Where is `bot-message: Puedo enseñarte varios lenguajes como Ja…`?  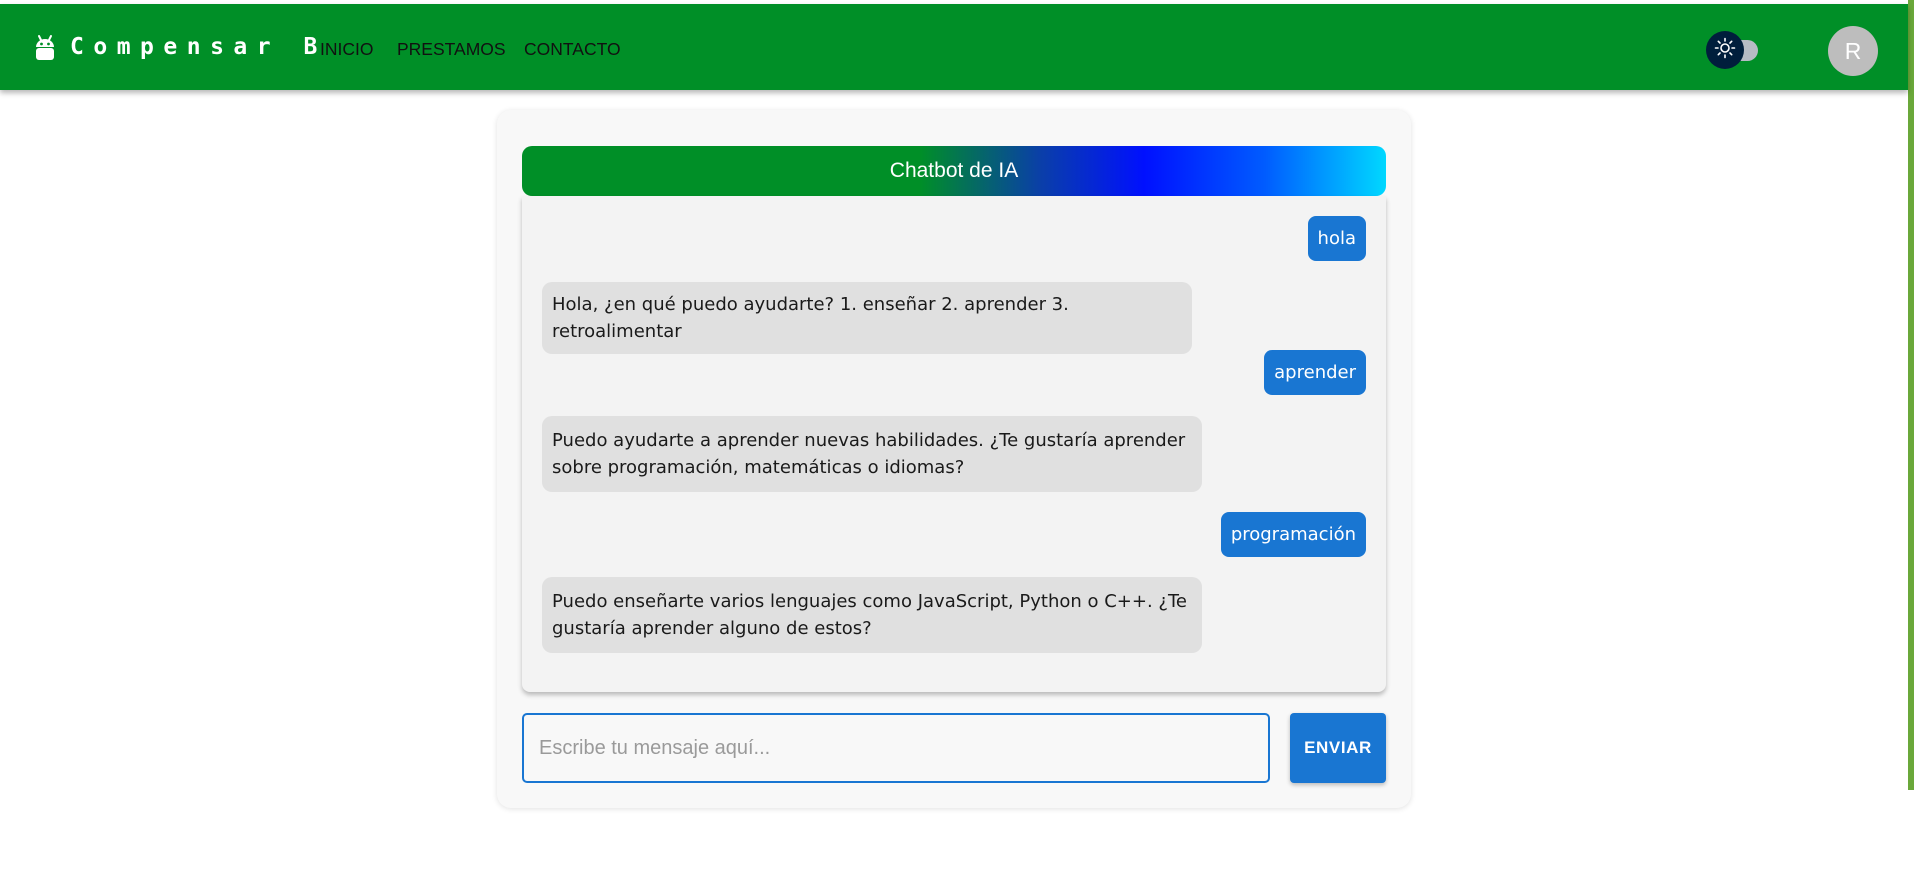
bot-message: Puedo enseñarte varios lenguajes como Ja… is located at coordinates (872, 615).